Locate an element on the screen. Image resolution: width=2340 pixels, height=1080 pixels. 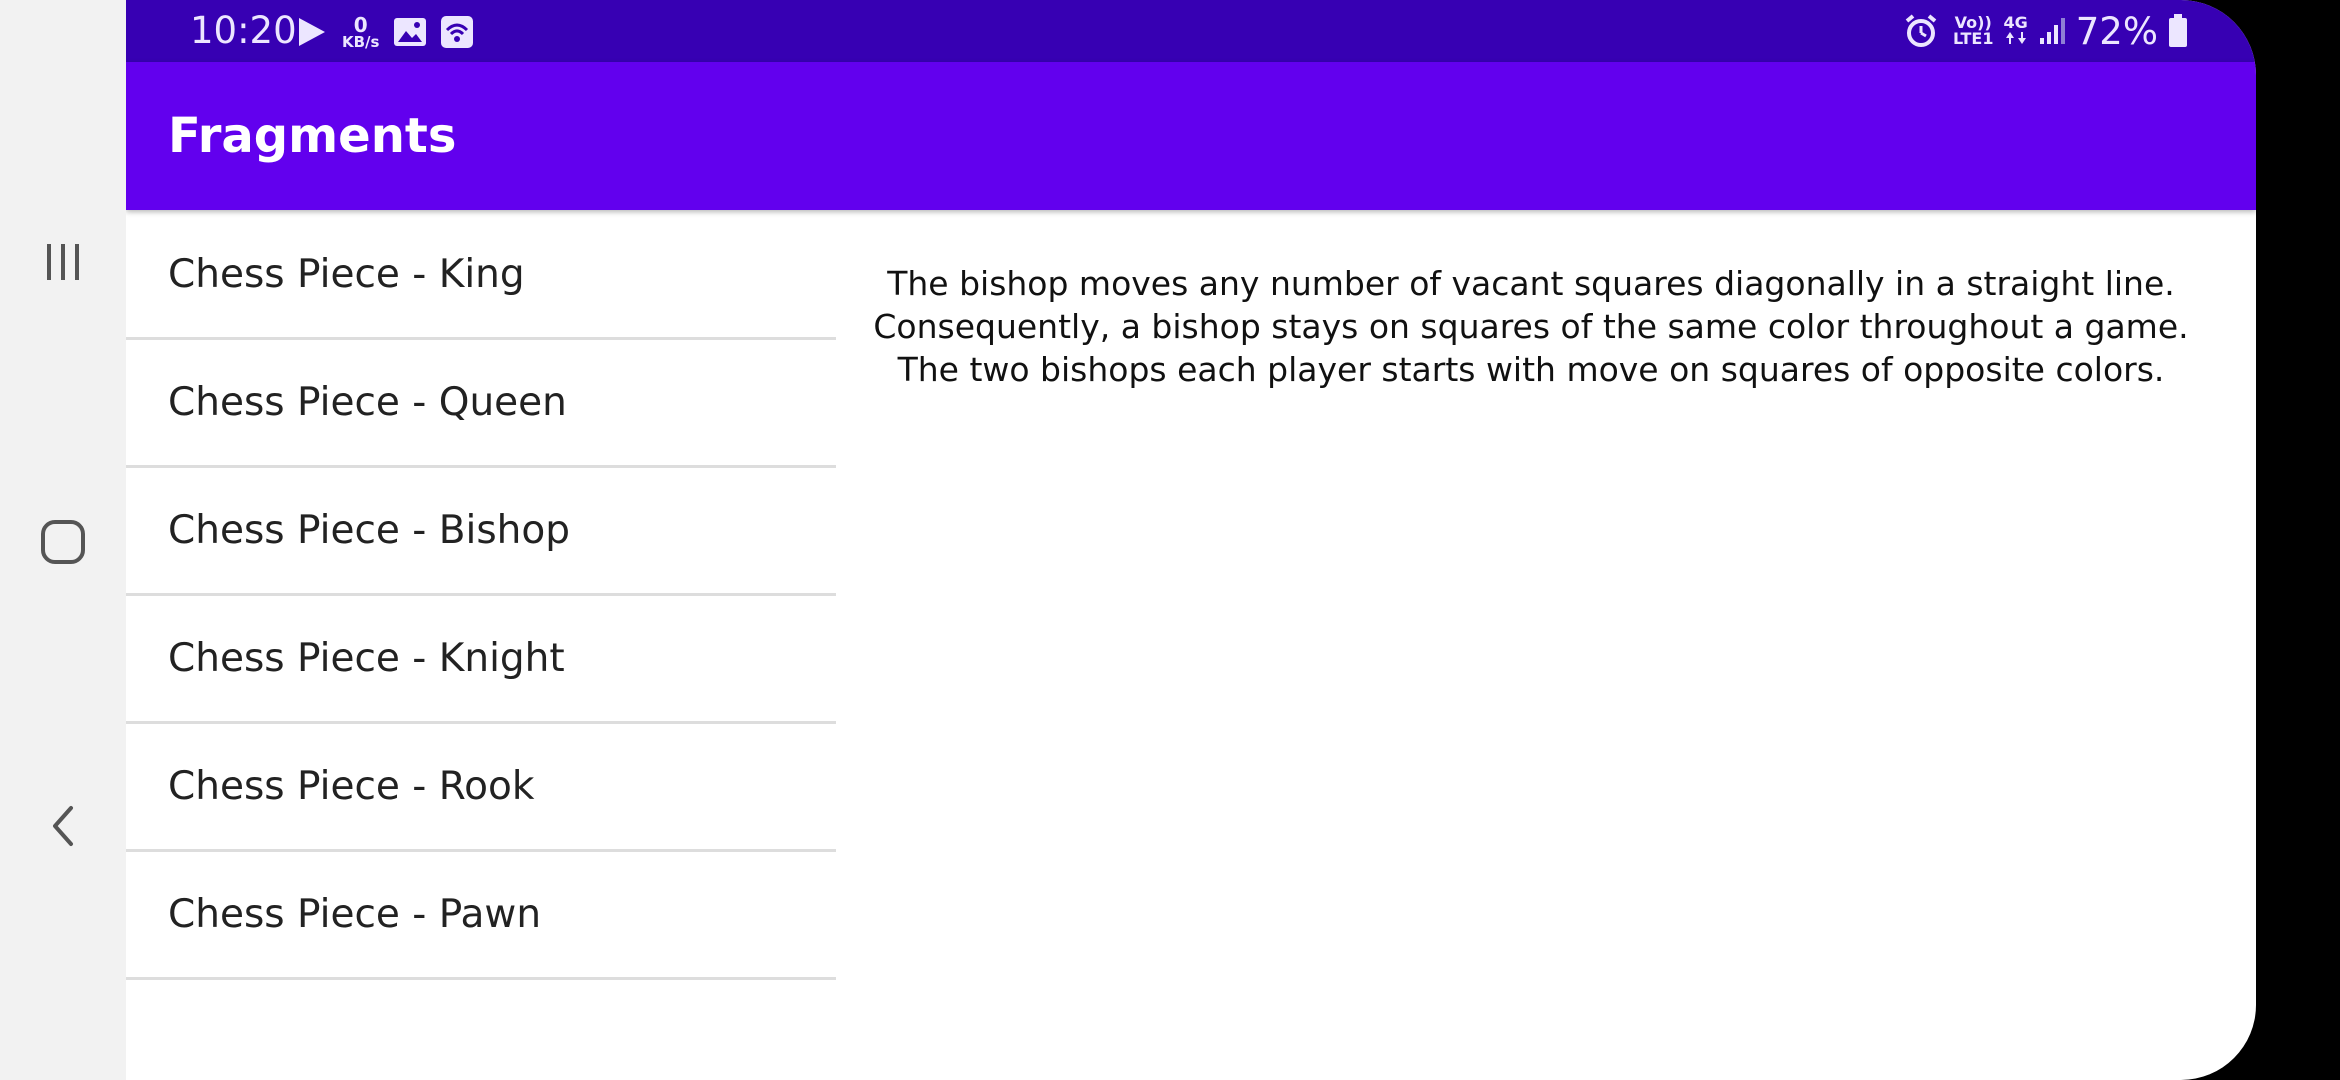
network-activity-arrows is located at coordinates (2015, 39).